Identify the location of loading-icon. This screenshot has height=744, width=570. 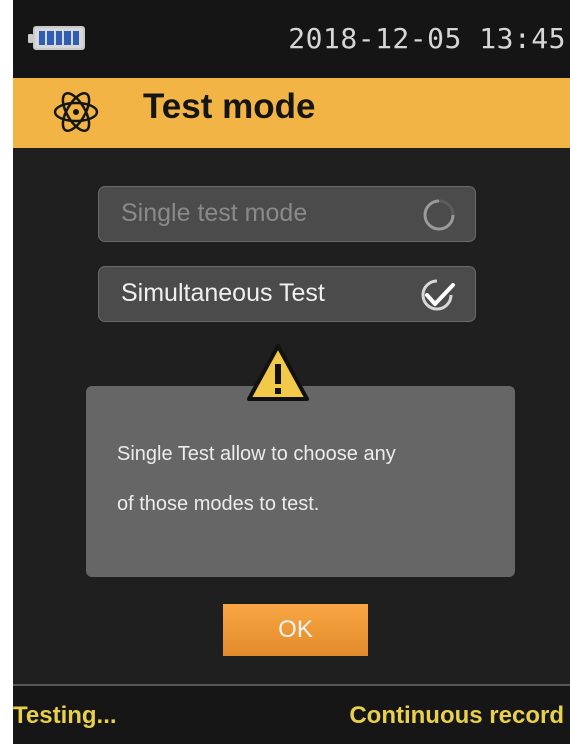
(439, 215).